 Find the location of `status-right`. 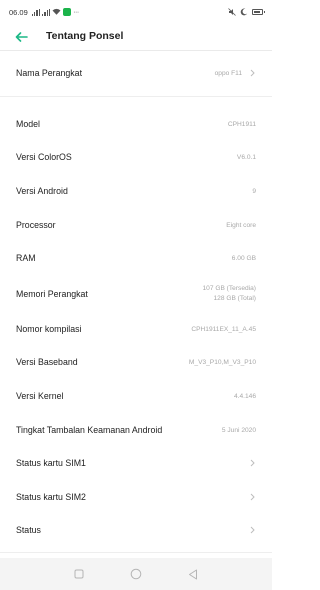

status-right is located at coordinates (246, 12).